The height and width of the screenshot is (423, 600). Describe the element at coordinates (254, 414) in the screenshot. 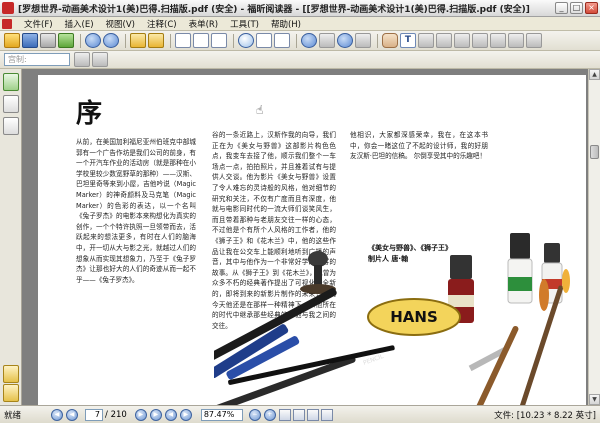

I see `zoom-out-button: −` at that location.